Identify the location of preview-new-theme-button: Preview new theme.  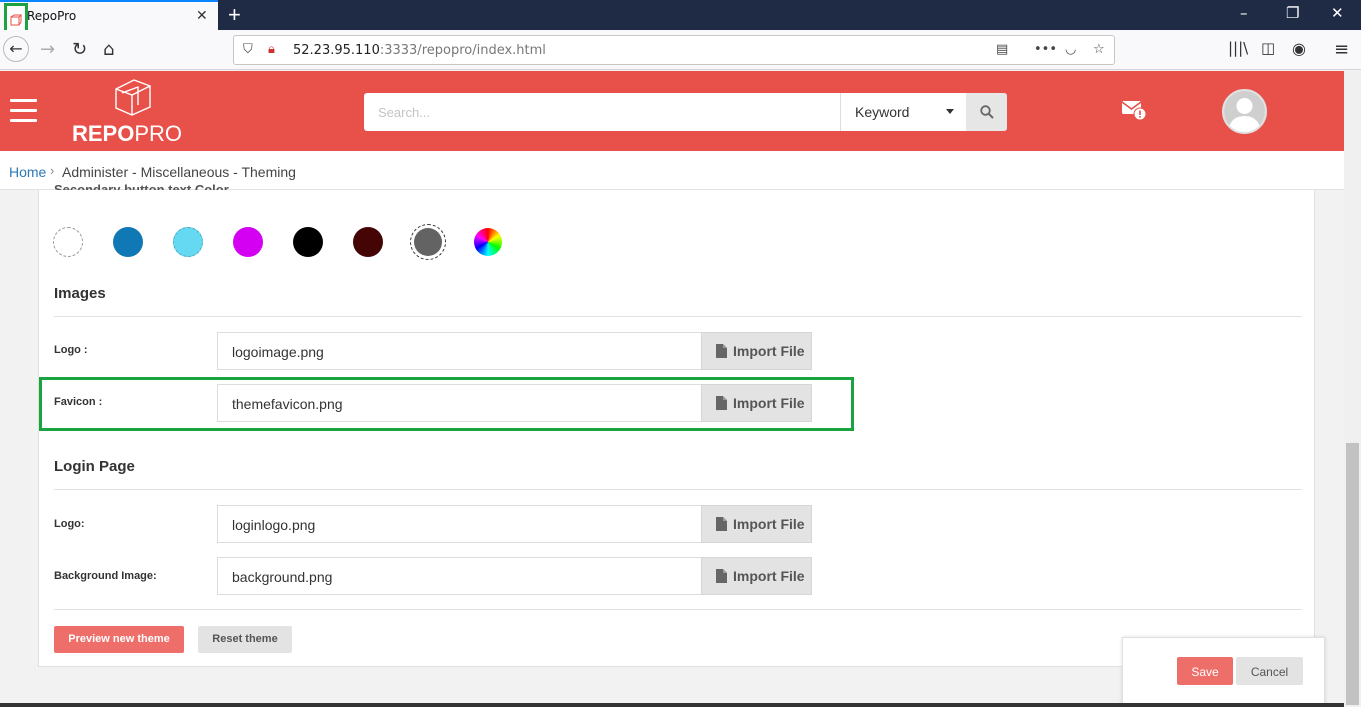
(119, 639).